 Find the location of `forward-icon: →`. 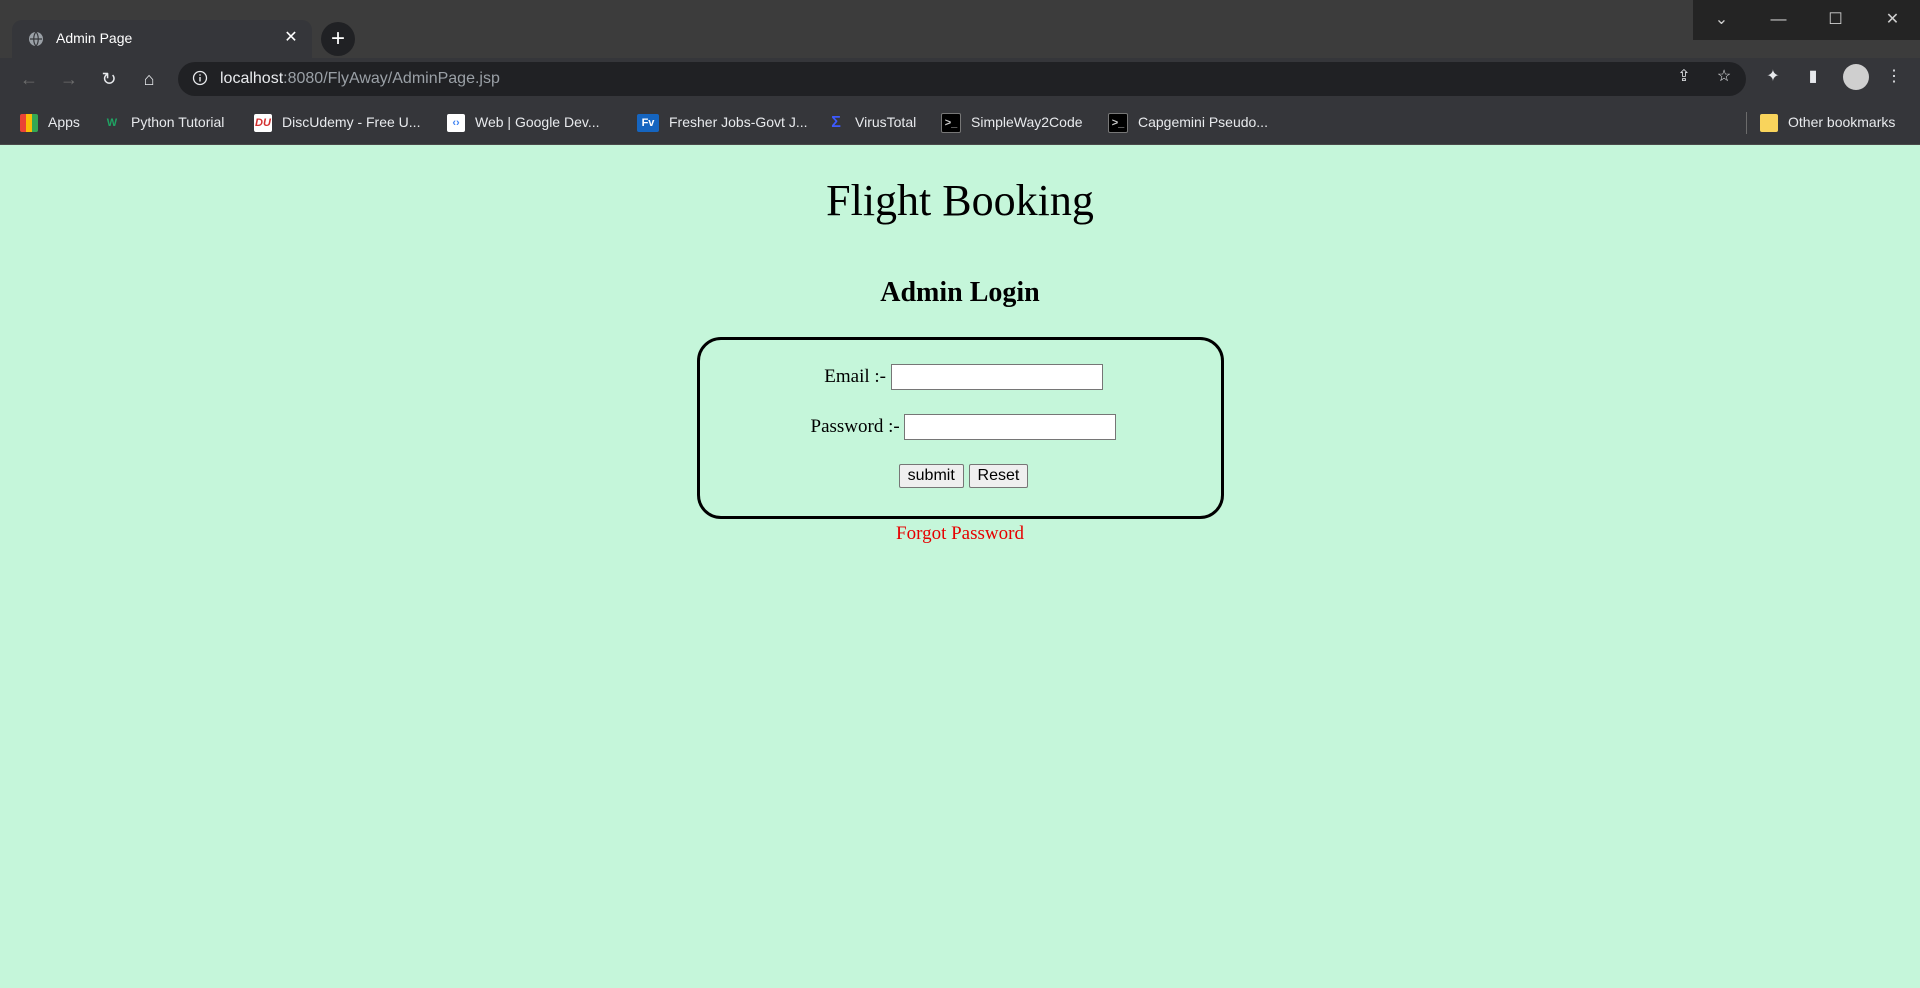

forward-icon: → is located at coordinates (69, 79).